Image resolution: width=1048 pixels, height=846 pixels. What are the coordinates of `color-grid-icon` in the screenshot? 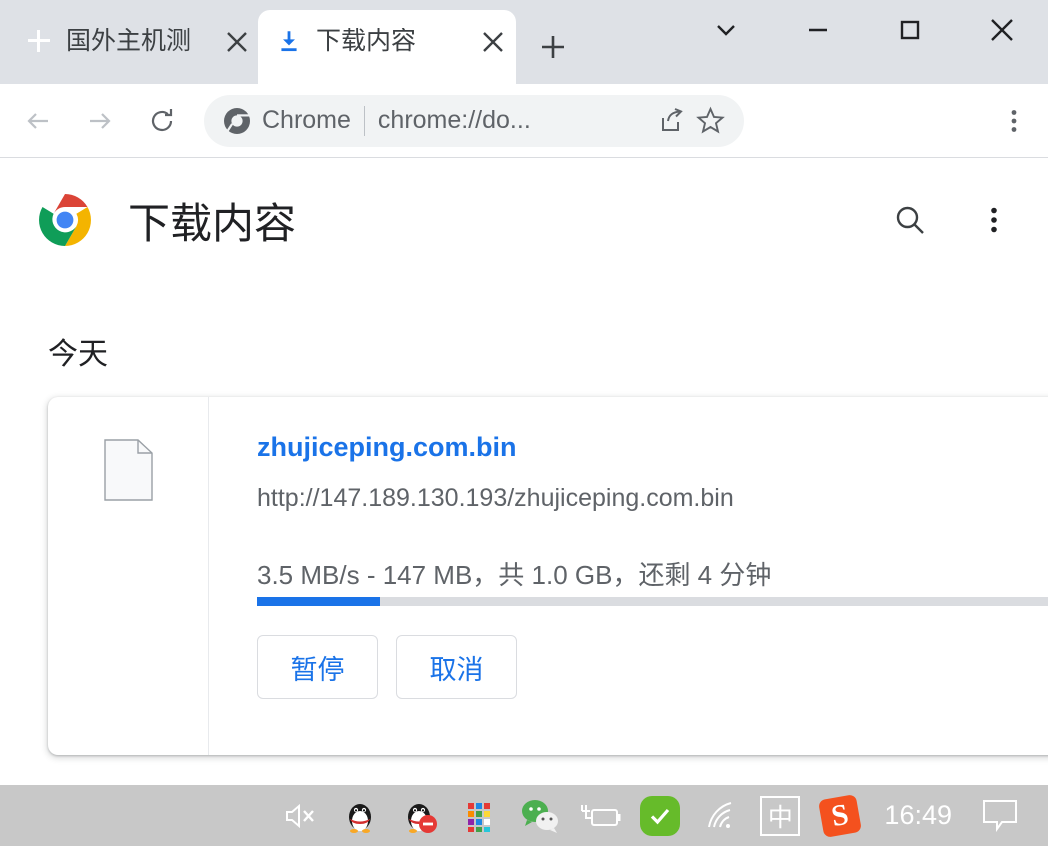 It's located at (480, 816).